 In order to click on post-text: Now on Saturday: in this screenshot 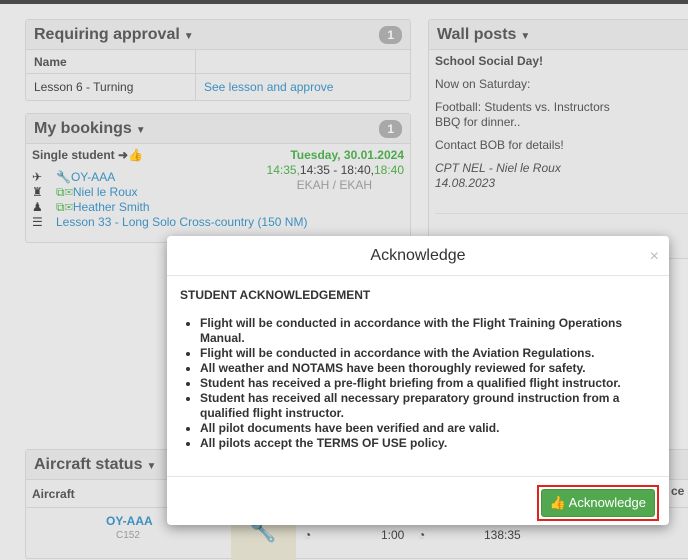, I will do `click(483, 84)`.